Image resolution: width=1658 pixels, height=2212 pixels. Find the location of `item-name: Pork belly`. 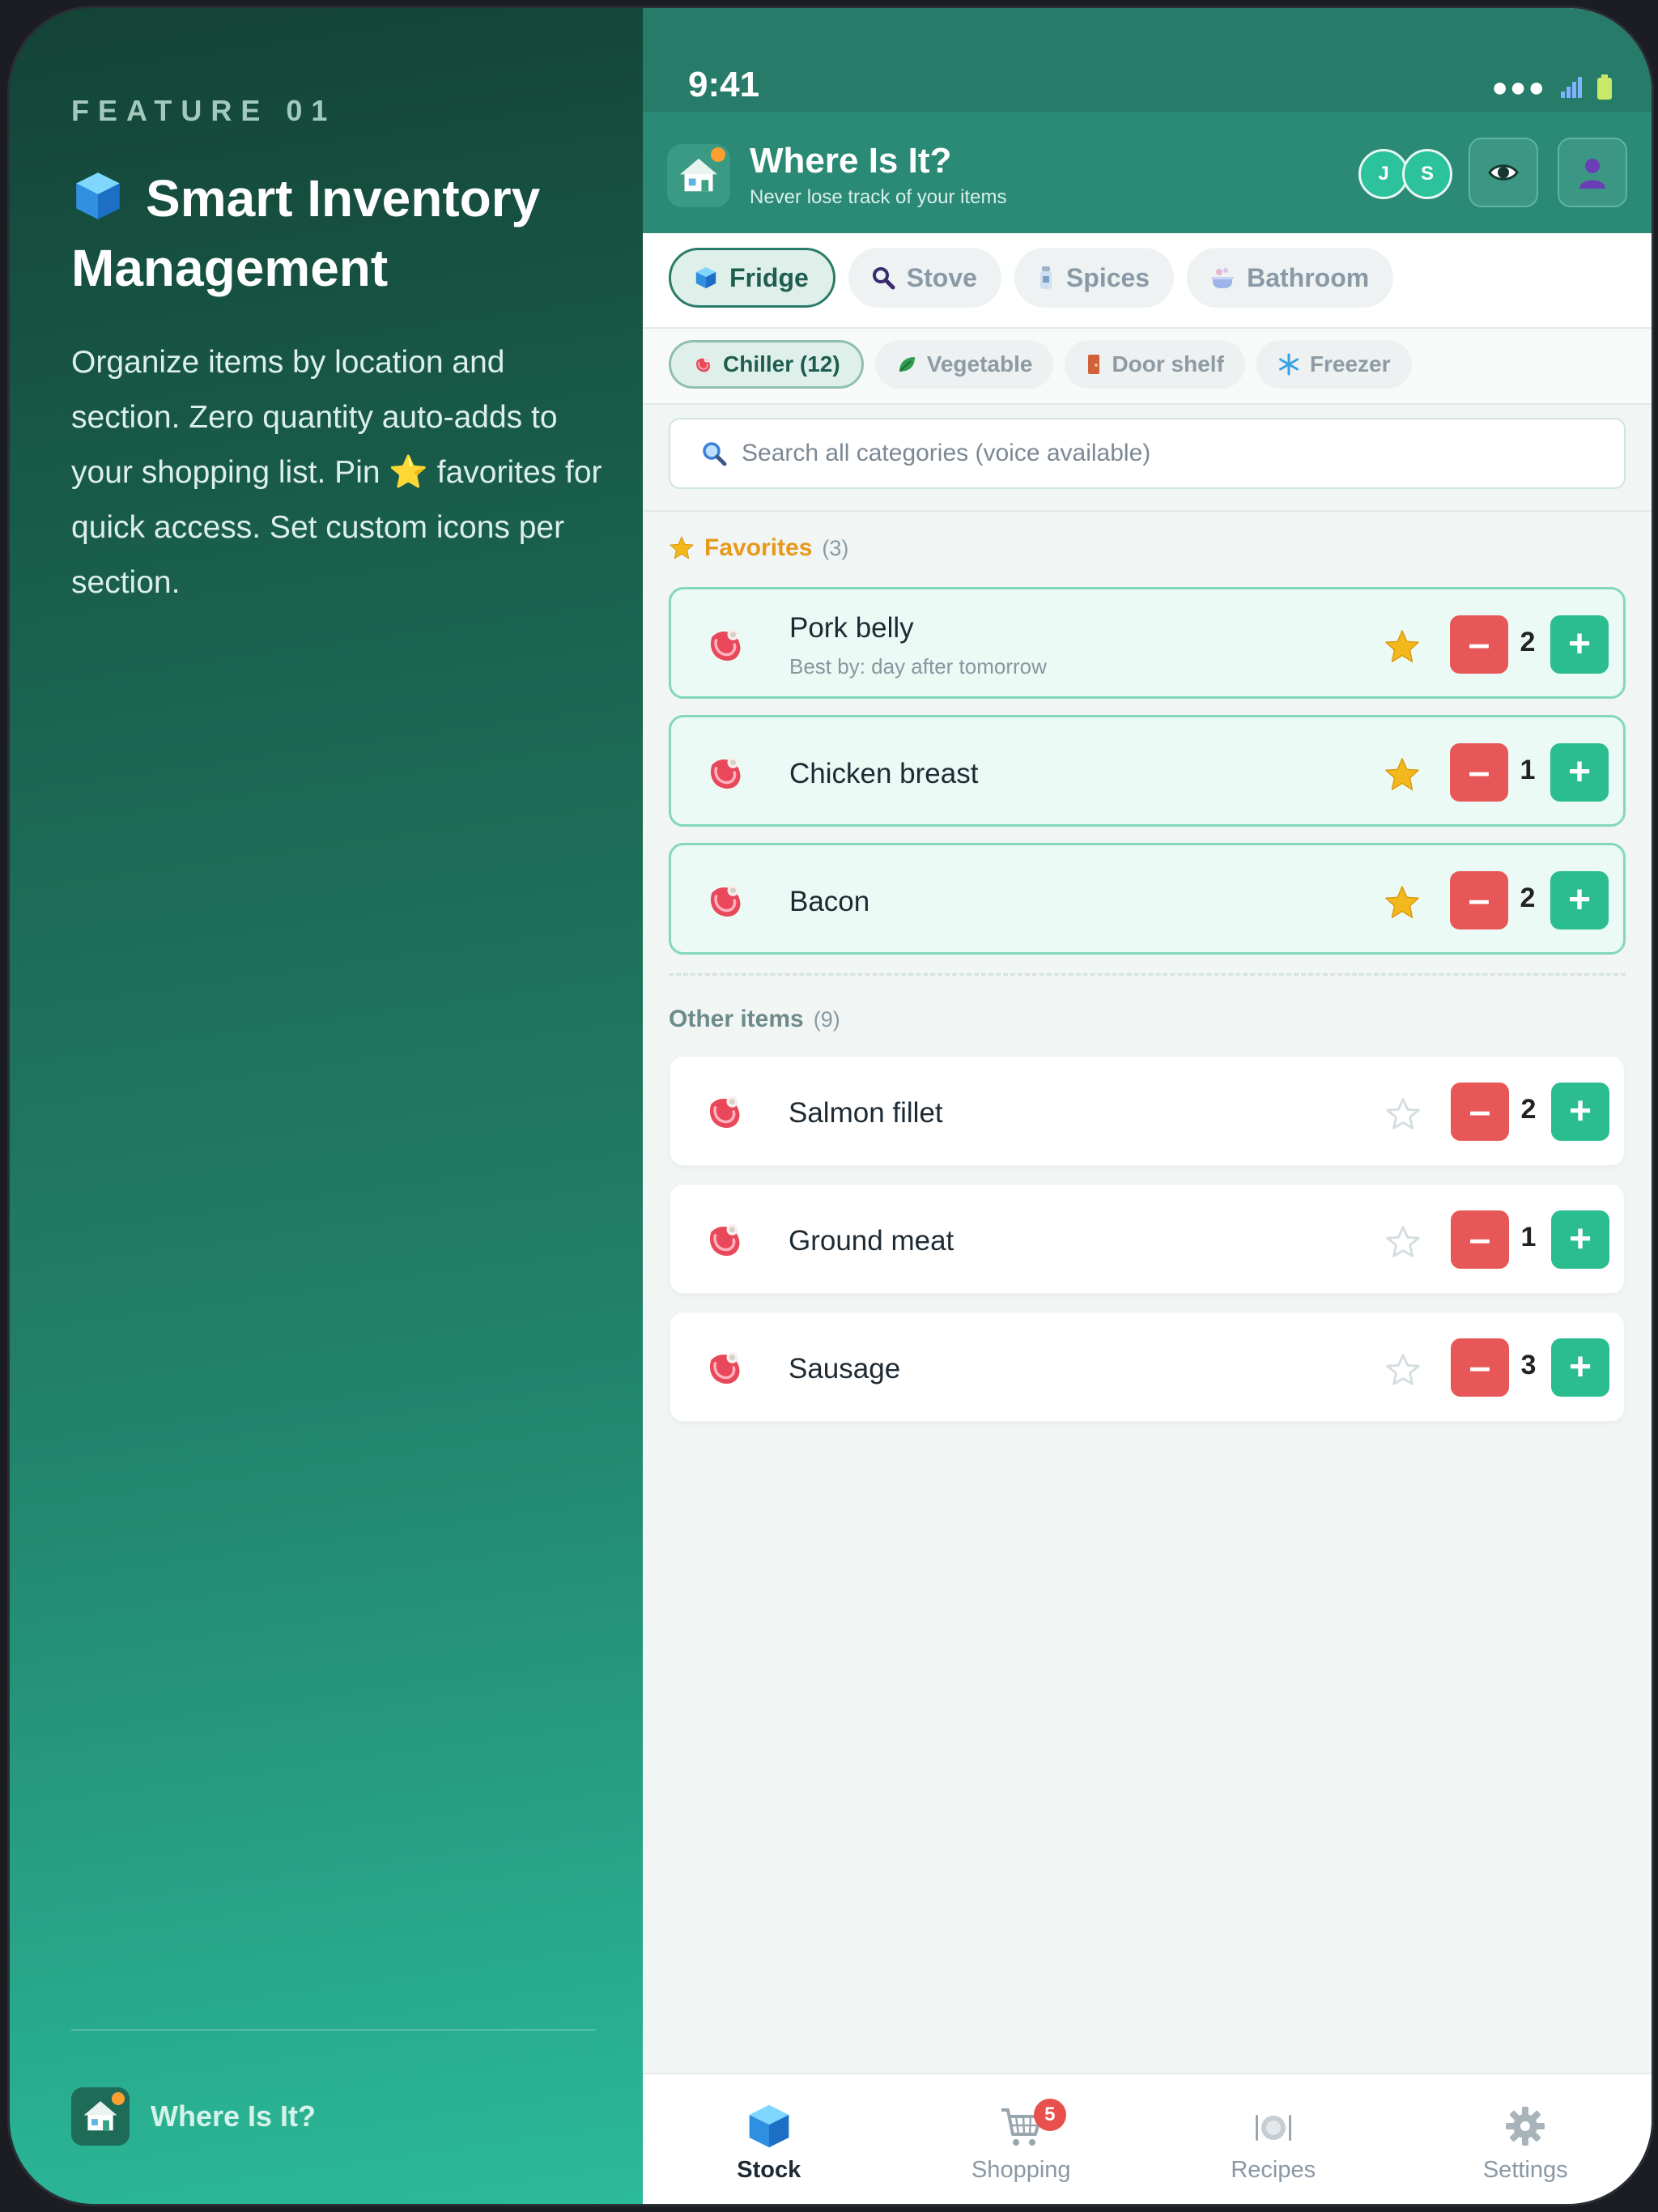

item-name: Pork belly is located at coordinates (851, 628).